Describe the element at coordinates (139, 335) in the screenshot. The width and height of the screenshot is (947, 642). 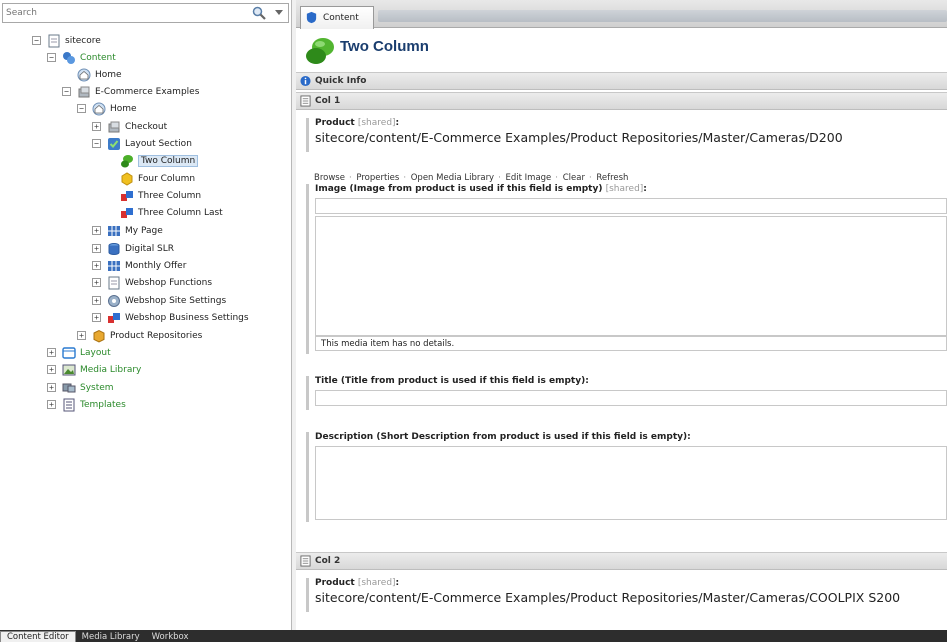
I see `tree-node-product-repositories: + Product Repositories` at that location.